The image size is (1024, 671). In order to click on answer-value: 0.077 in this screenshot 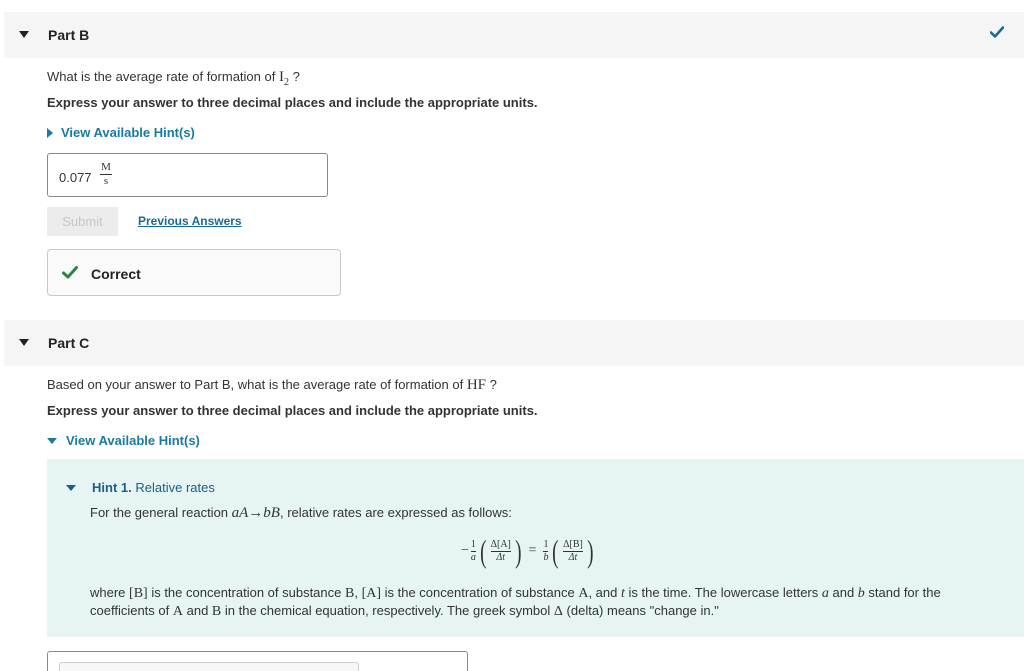, I will do `click(75, 177)`.